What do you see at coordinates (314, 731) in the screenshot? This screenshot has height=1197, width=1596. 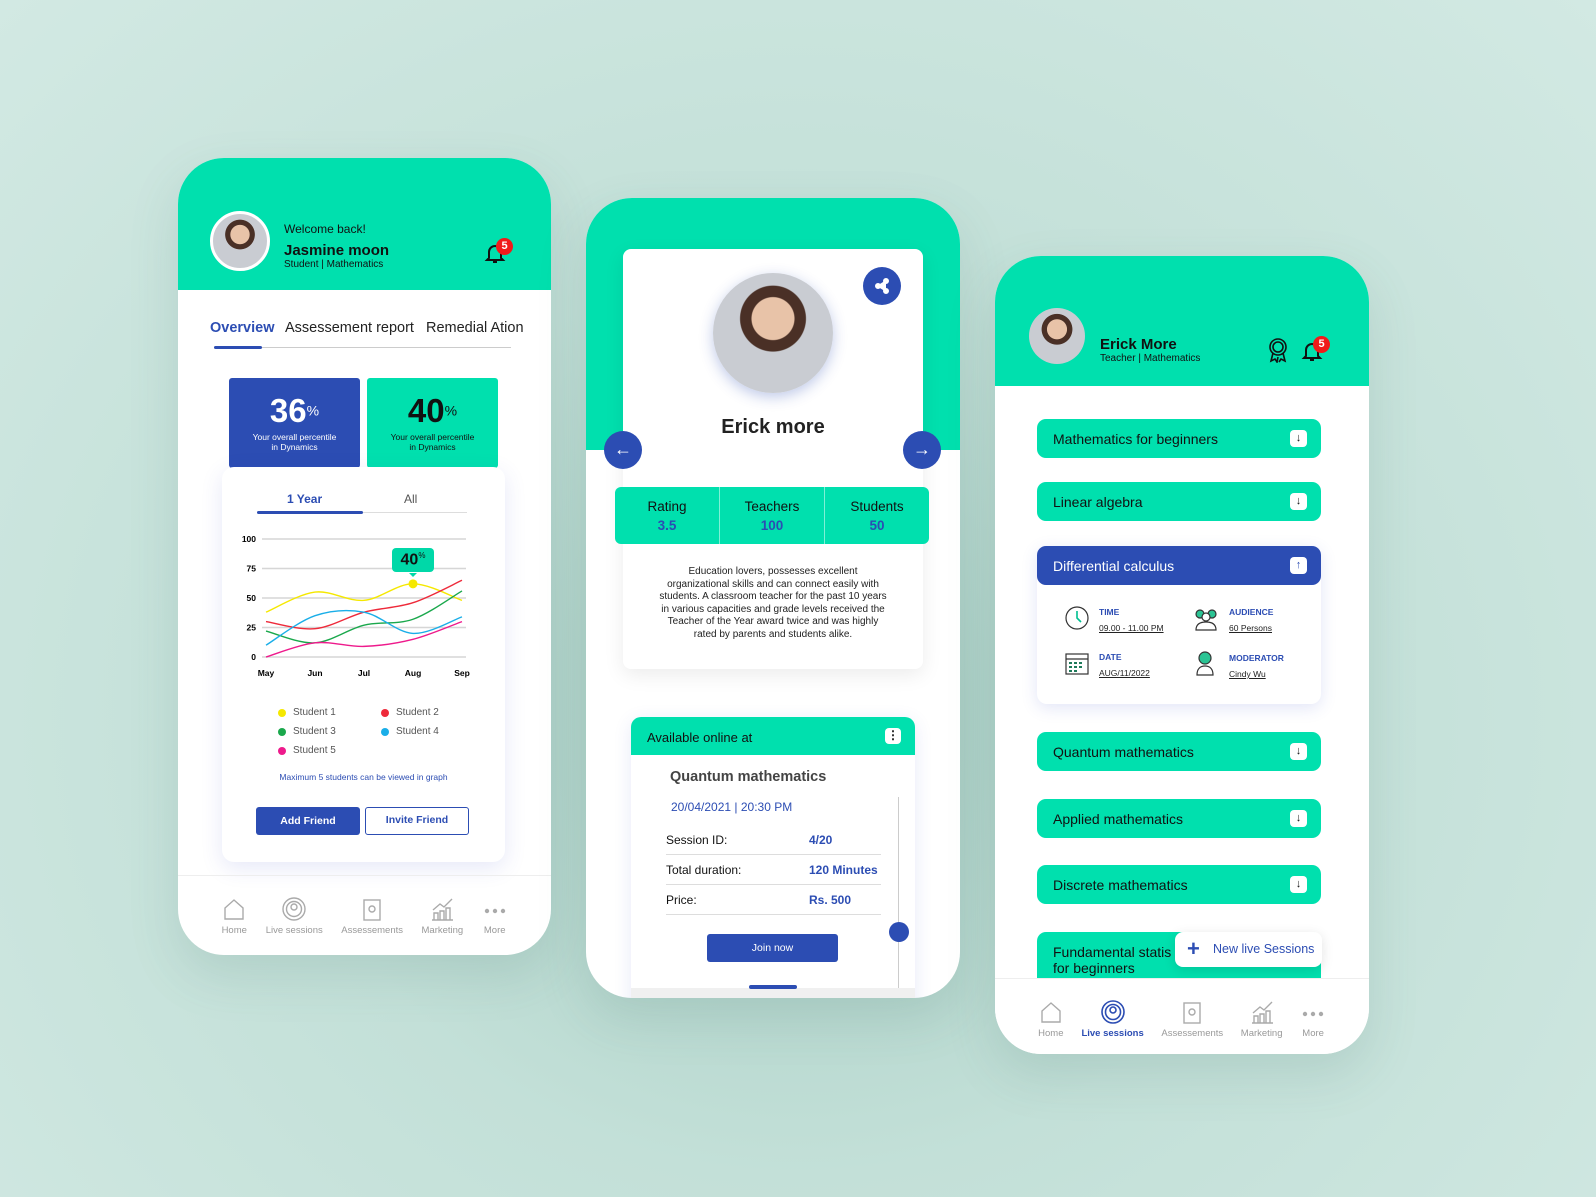 I see `legend-label: Student 3` at bounding box center [314, 731].